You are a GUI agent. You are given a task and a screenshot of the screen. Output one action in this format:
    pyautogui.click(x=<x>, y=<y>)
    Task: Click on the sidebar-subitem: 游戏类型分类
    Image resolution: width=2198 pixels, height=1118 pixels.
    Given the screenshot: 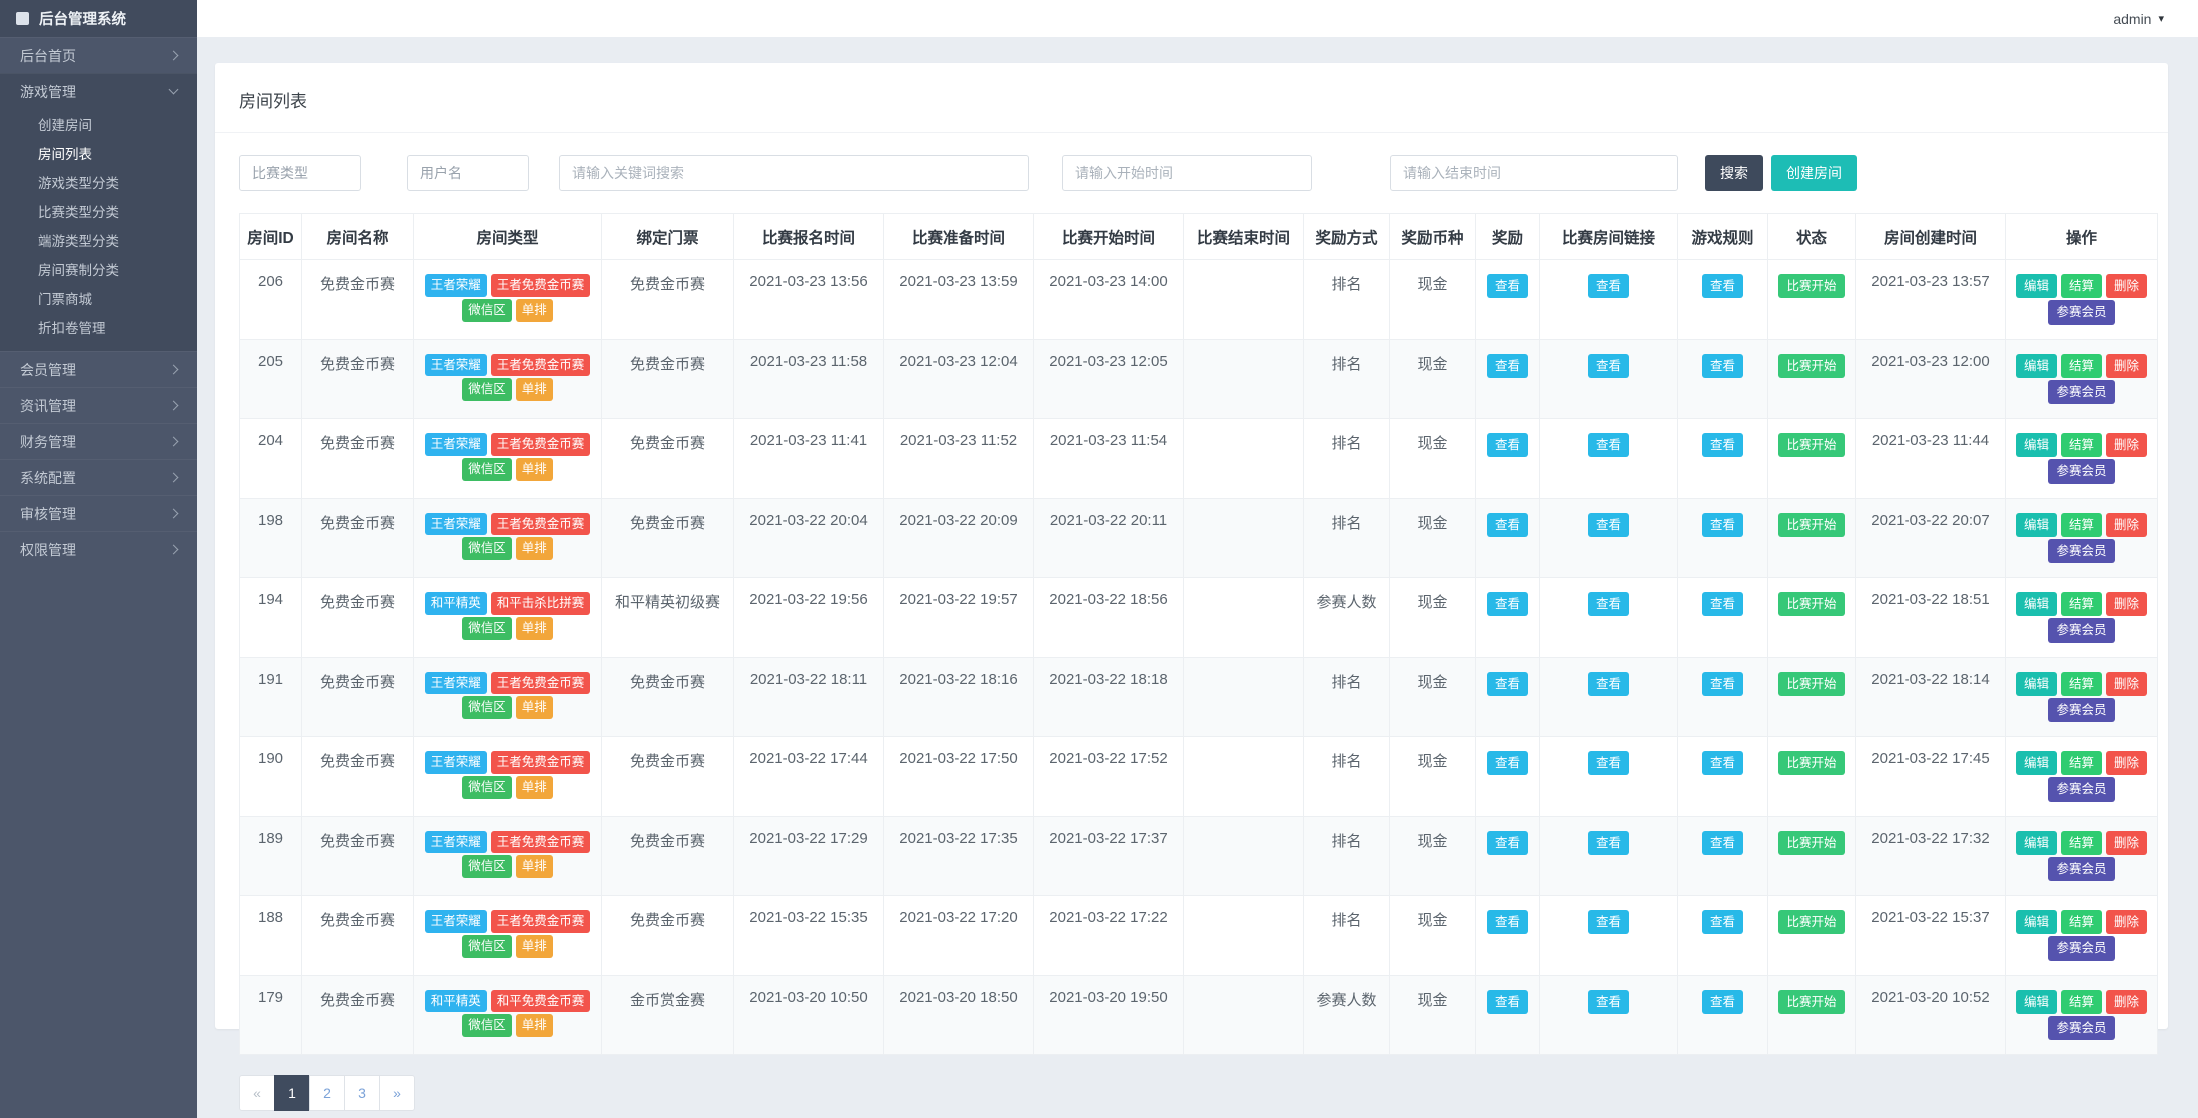 What is the action you would take?
    pyautogui.click(x=98, y=183)
    